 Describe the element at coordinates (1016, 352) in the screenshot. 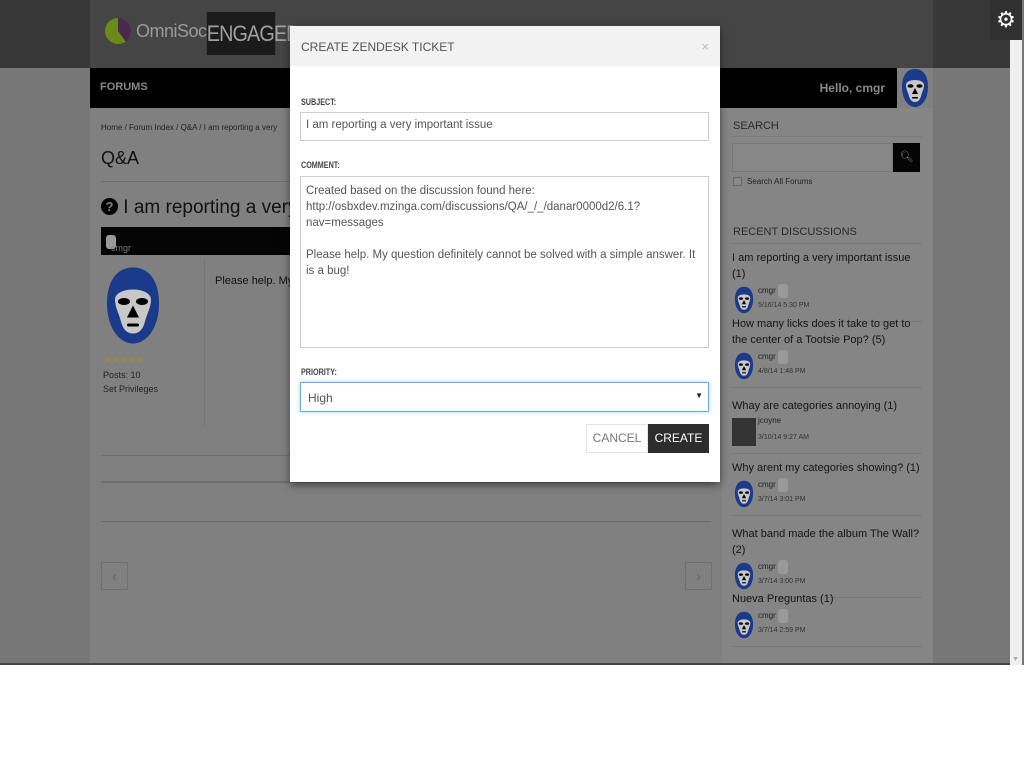

I see `scrollbar: ▼` at that location.